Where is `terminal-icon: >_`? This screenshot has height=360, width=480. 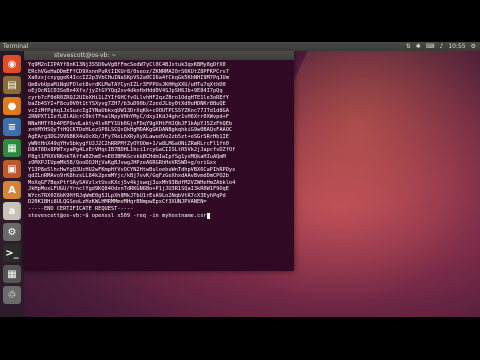
terminal-icon: >_ is located at coordinates (12, 253).